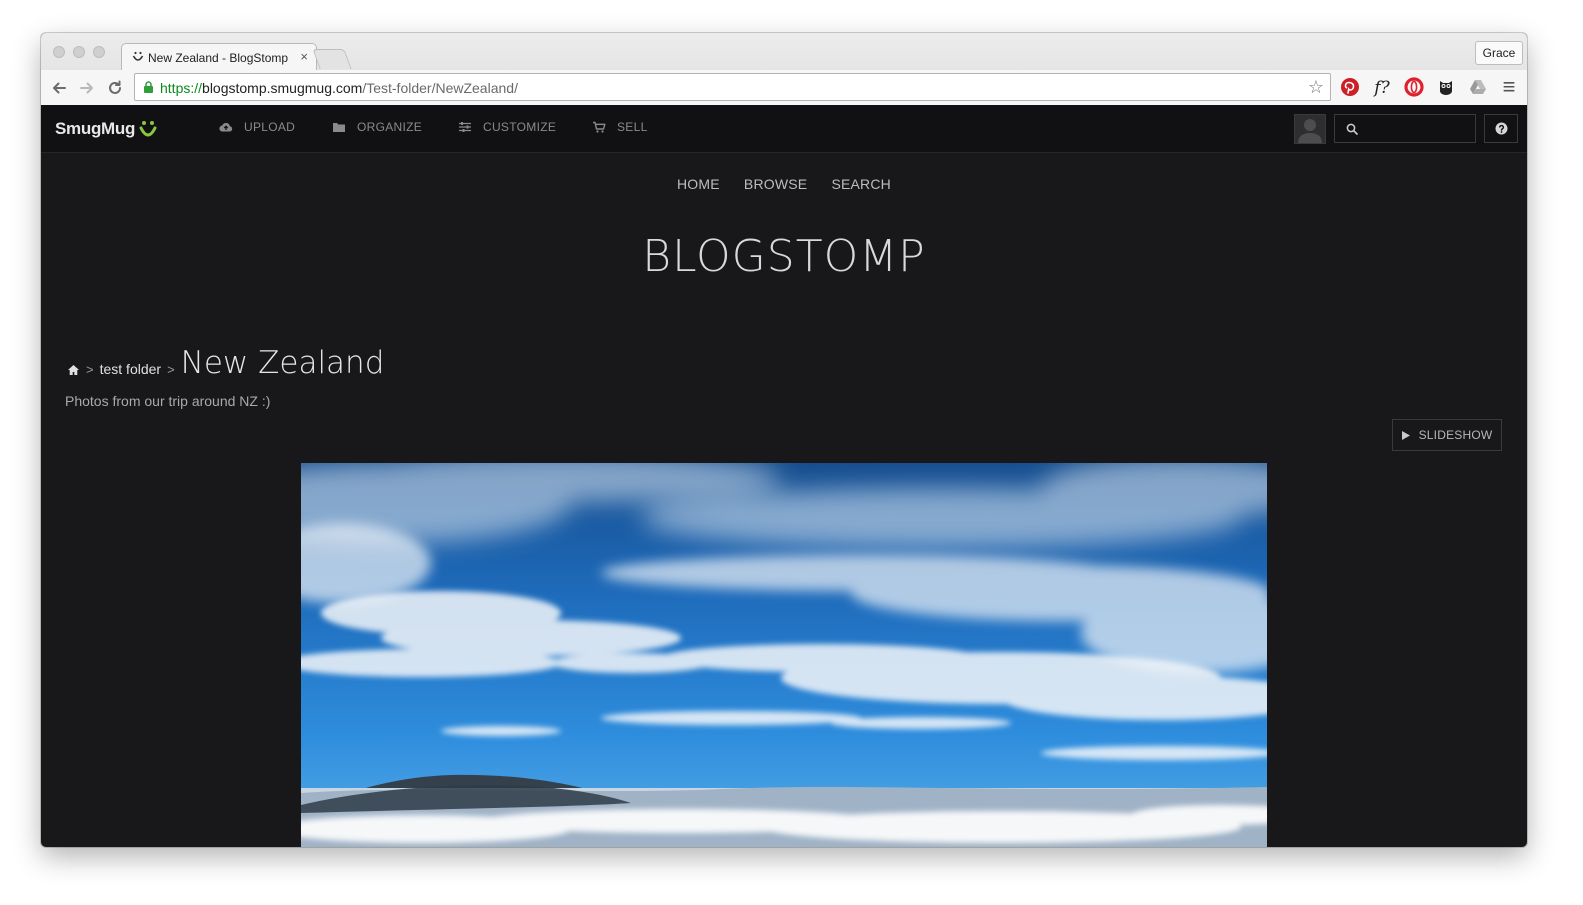  Describe the element at coordinates (99, 52) in the screenshot. I see `zoom-window-button` at that location.